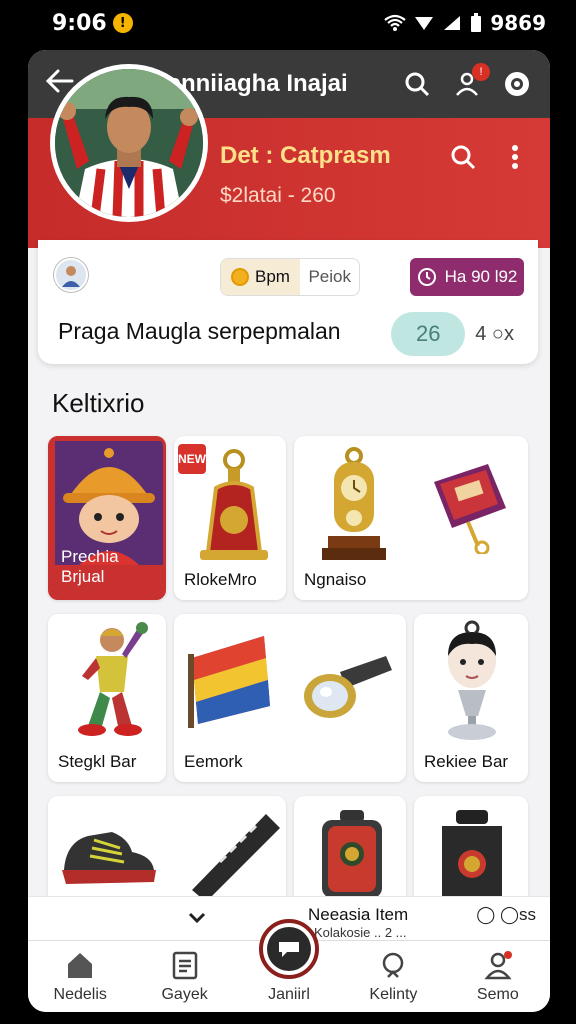 The height and width of the screenshot is (1024, 576). I want to click on nav-label: Janiirl, so click(289, 994).